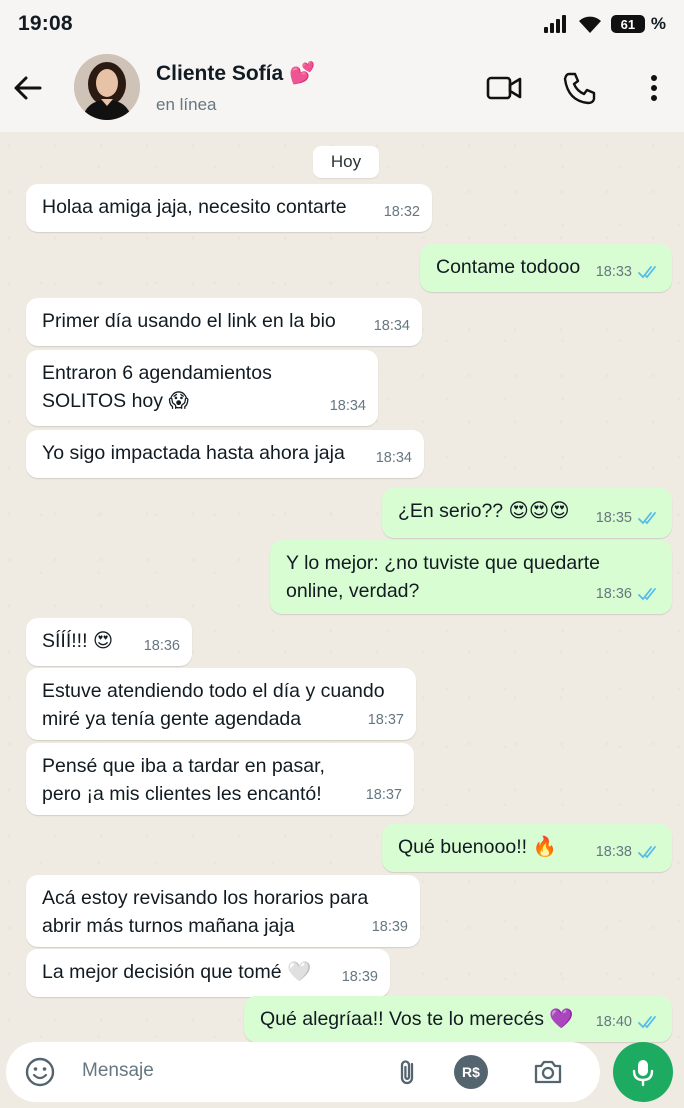 This screenshot has width=684, height=1108. What do you see at coordinates (346, 162) in the screenshot?
I see `day-separator: Hoy` at bounding box center [346, 162].